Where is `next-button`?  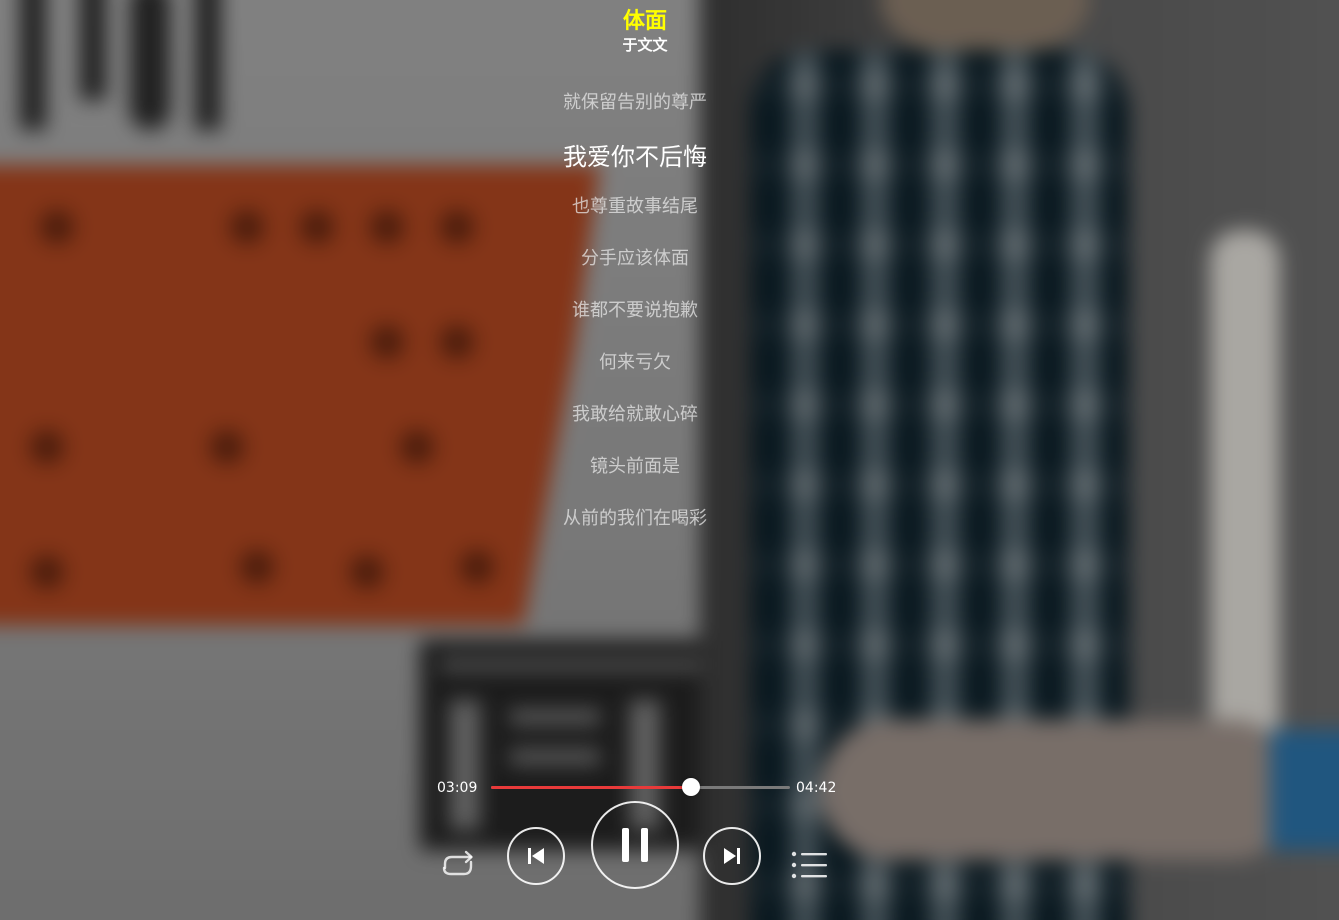
next-button is located at coordinates (732, 856).